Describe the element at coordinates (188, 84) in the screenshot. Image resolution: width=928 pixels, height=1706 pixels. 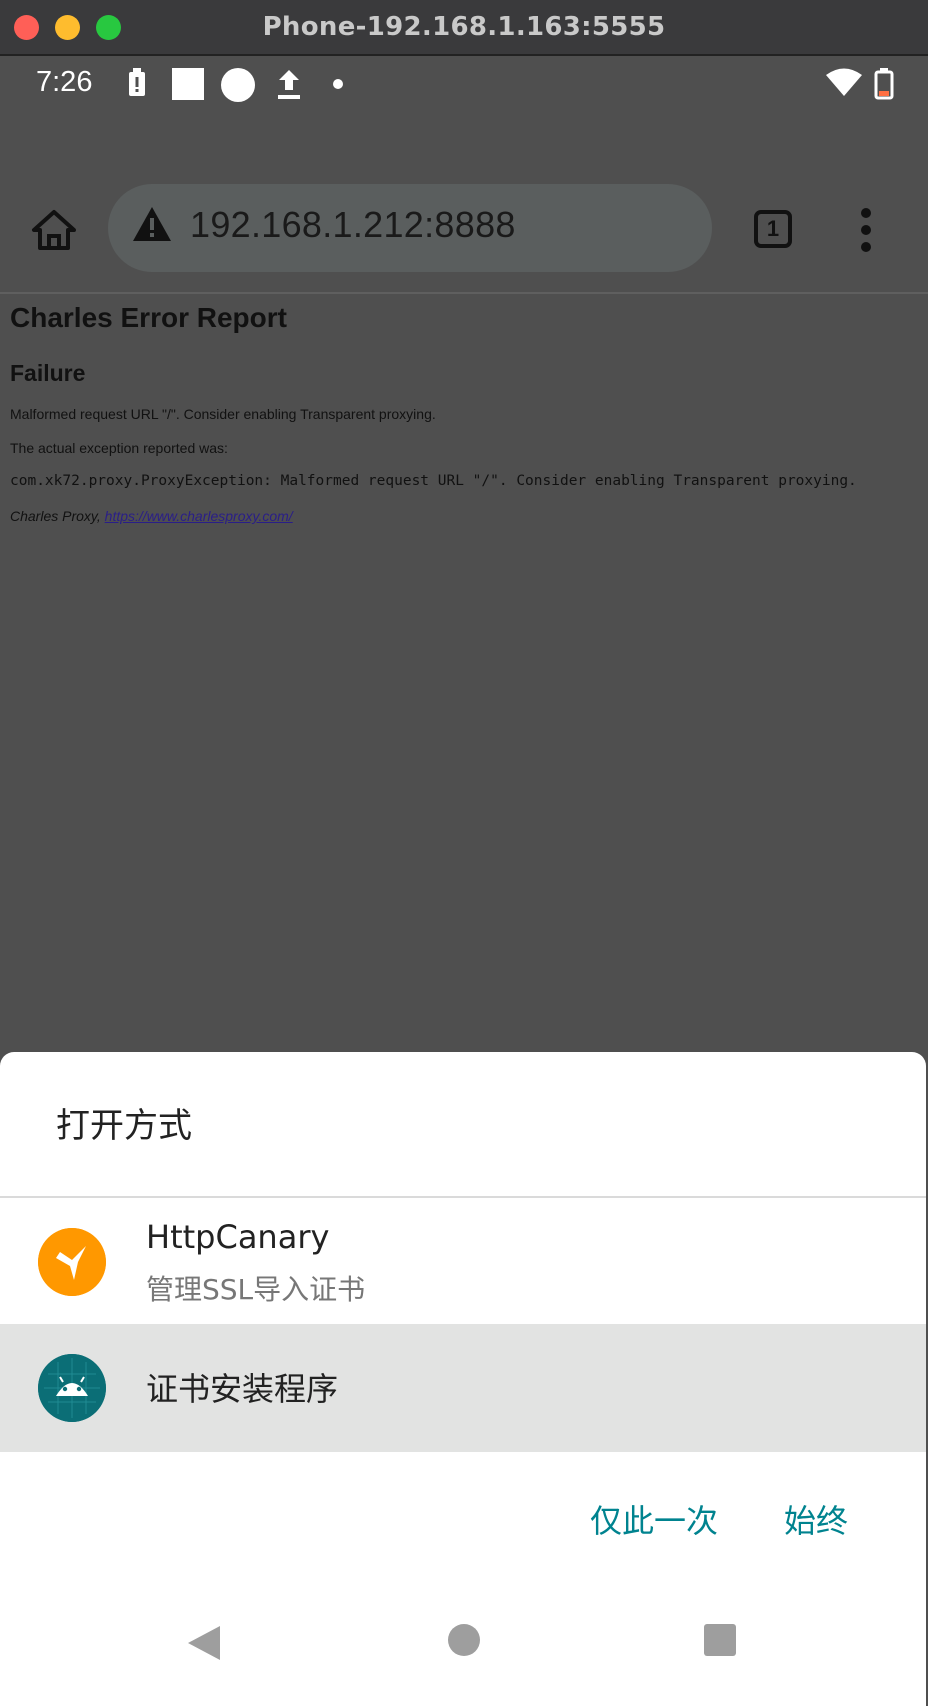
I see `square-icon` at that location.